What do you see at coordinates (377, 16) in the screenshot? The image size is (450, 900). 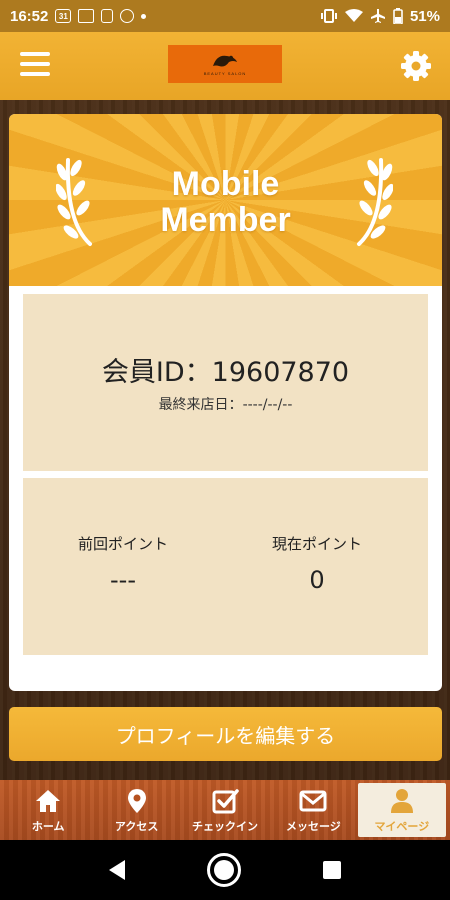 I see `airplane-icon` at bounding box center [377, 16].